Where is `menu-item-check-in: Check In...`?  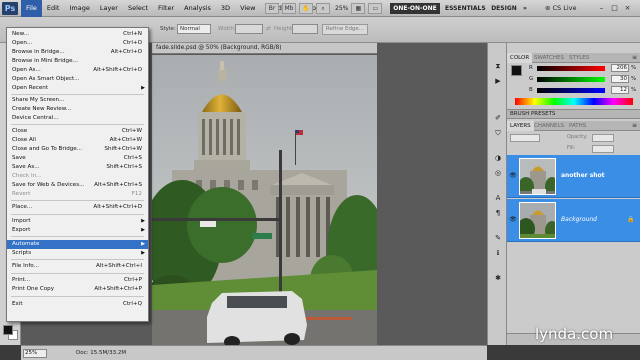 menu-item-check-in: Check In... is located at coordinates (77, 176).